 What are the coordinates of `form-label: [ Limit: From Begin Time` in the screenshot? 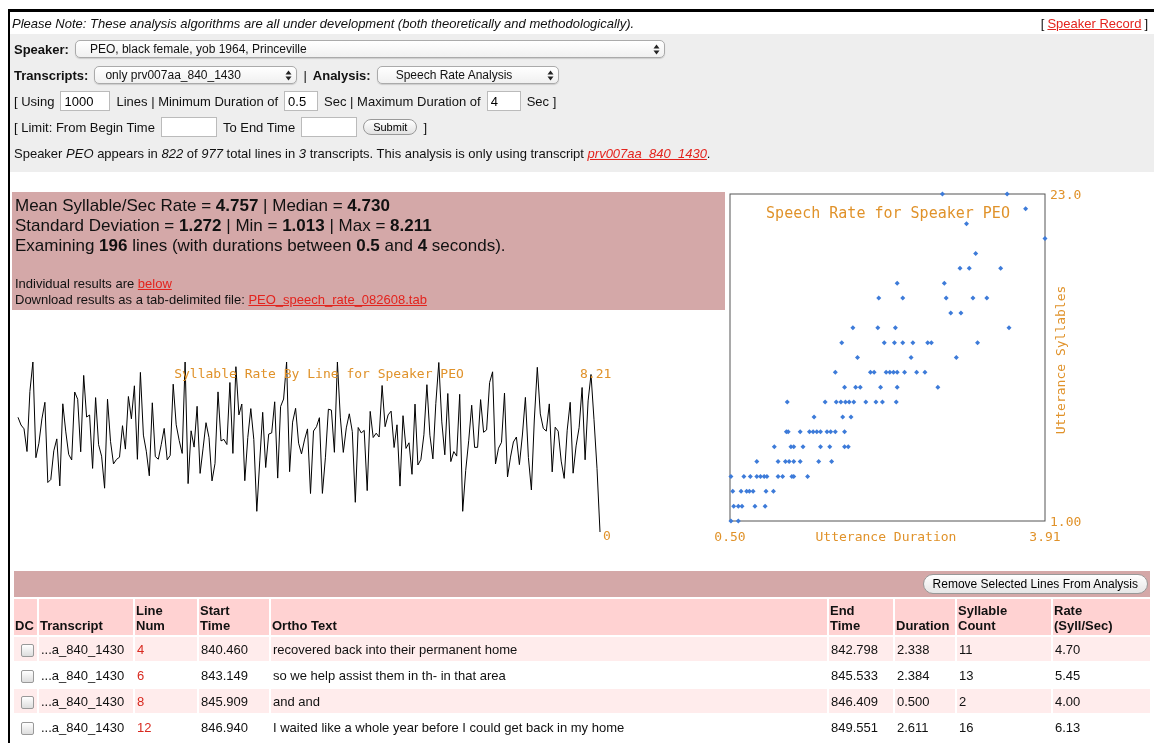 It's located at (84, 127).